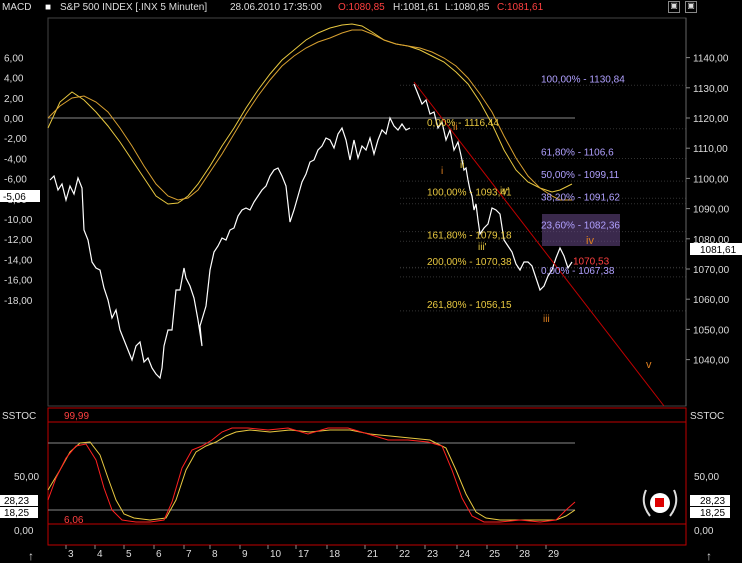  I want to click on sstoc-tick-50-left: 50,00, so click(26, 477).